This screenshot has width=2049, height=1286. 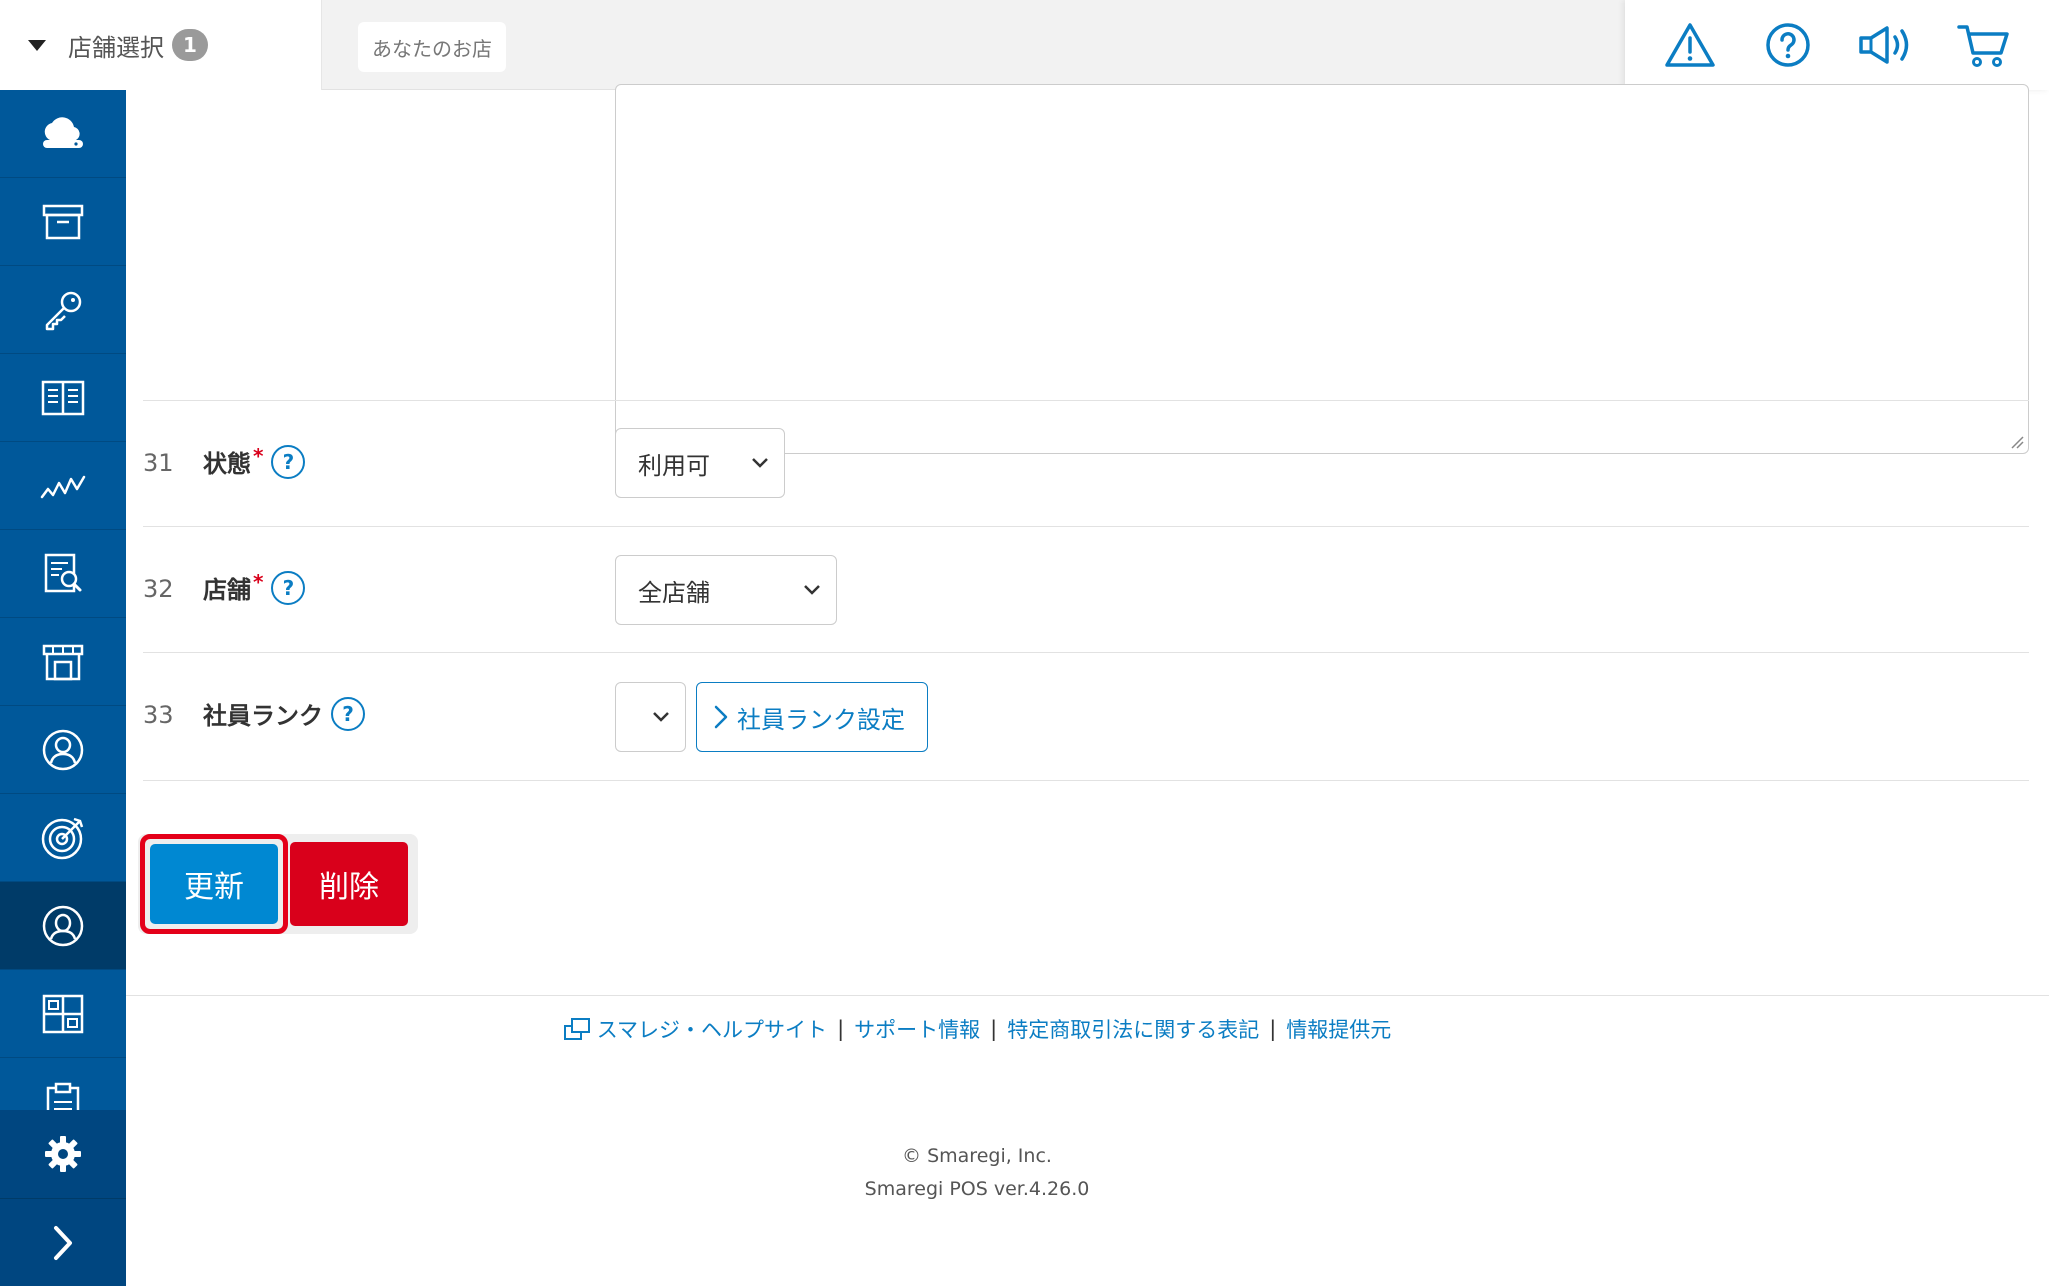 What do you see at coordinates (712, 1029) in the screenshot?
I see `help-site-link: スマレジ・ヘルプサイト` at bounding box center [712, 1029].